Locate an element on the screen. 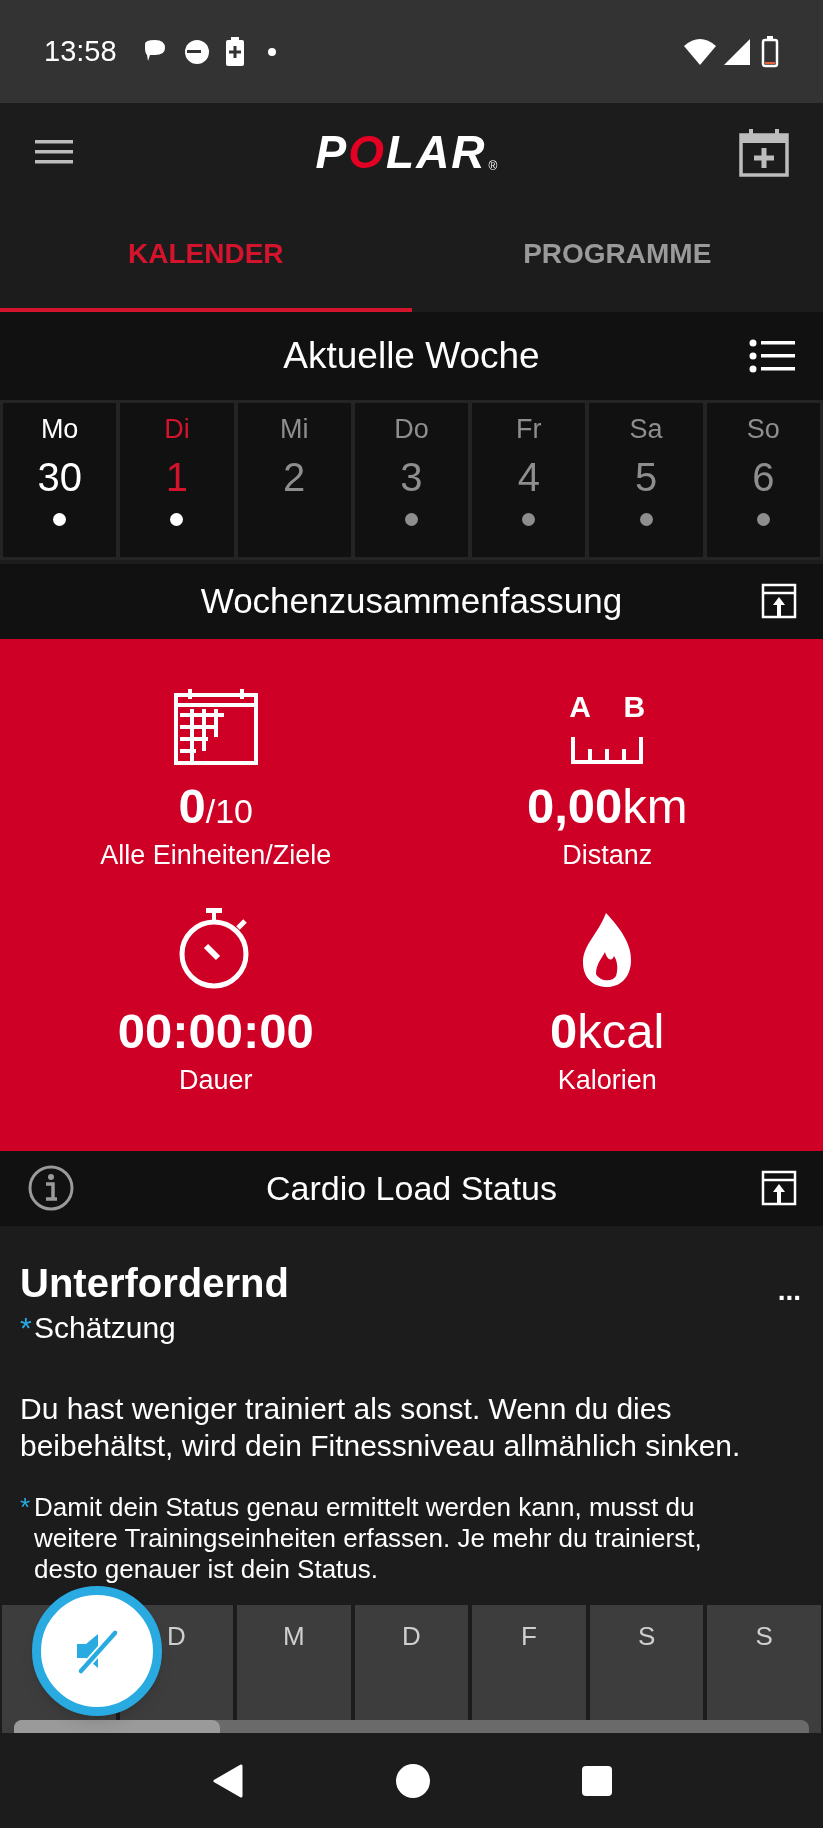  day-label: Fr is located at coordinates (529, 429).